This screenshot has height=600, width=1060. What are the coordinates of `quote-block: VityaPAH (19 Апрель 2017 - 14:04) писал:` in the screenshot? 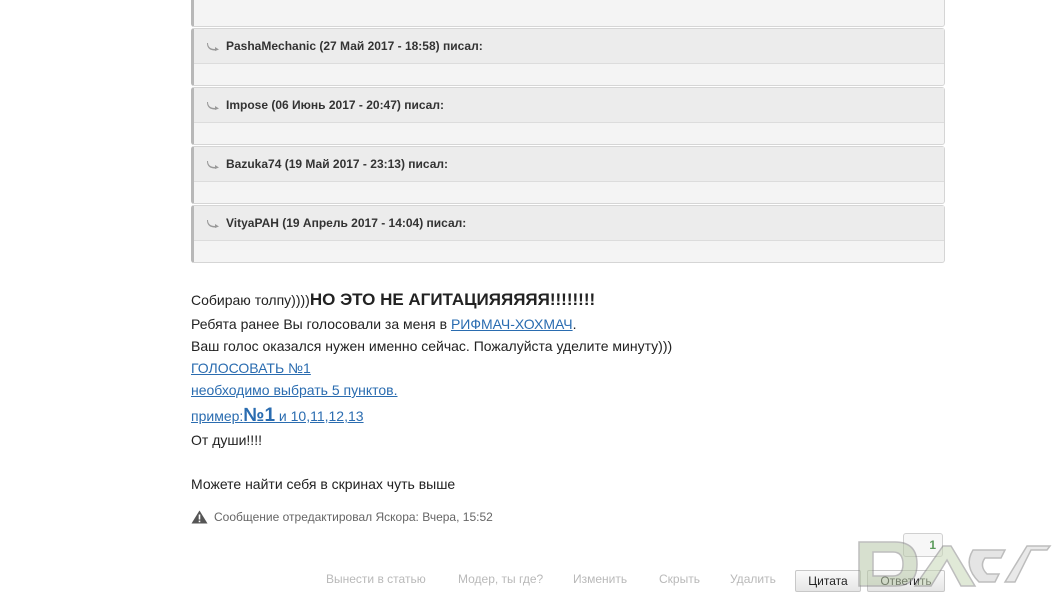 It's located at (568, 234).